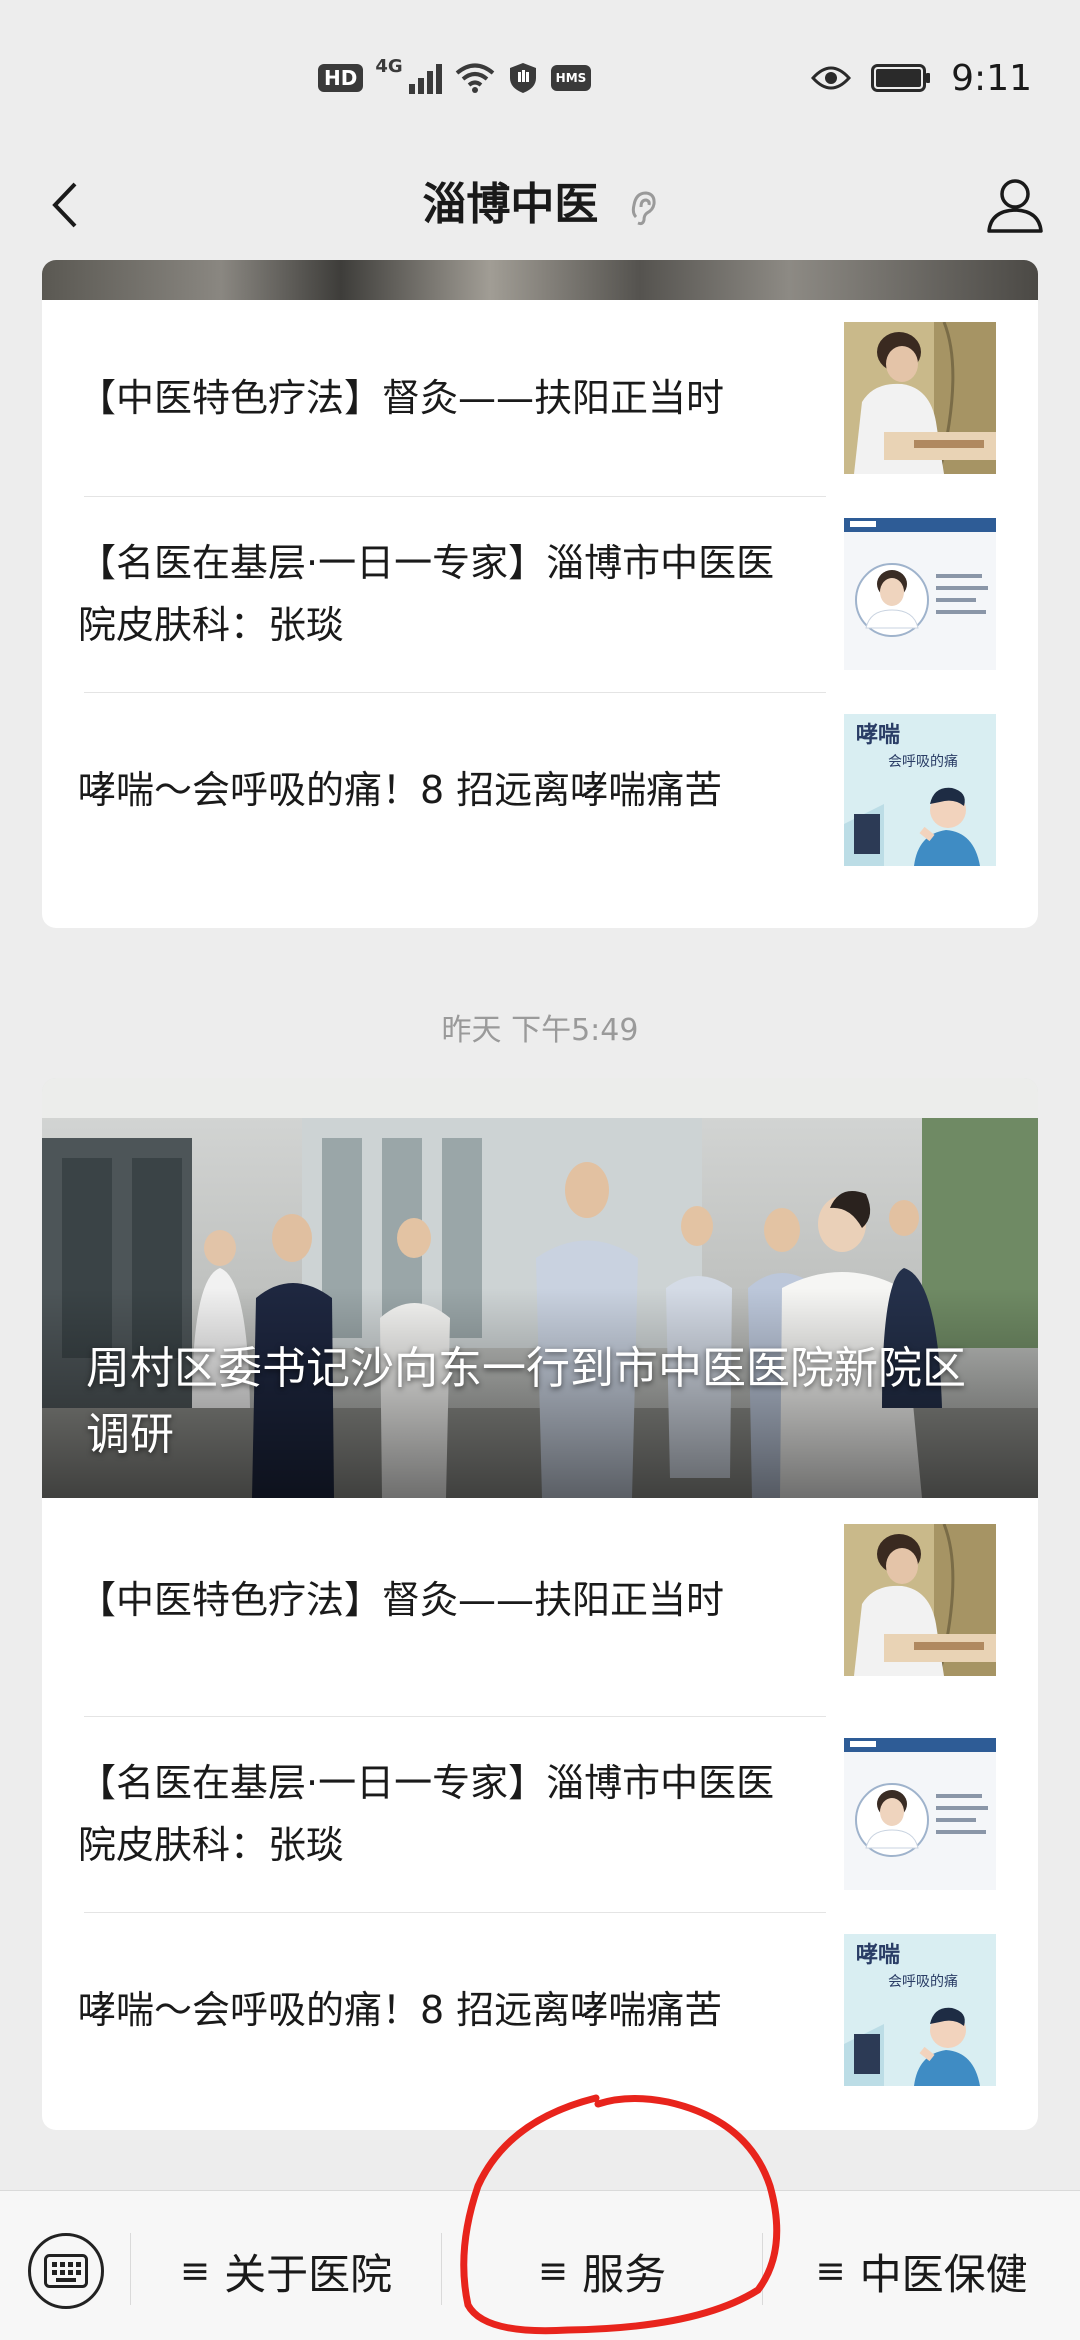  I want to click on menu-label: 中医保健, so click(943, 2274).